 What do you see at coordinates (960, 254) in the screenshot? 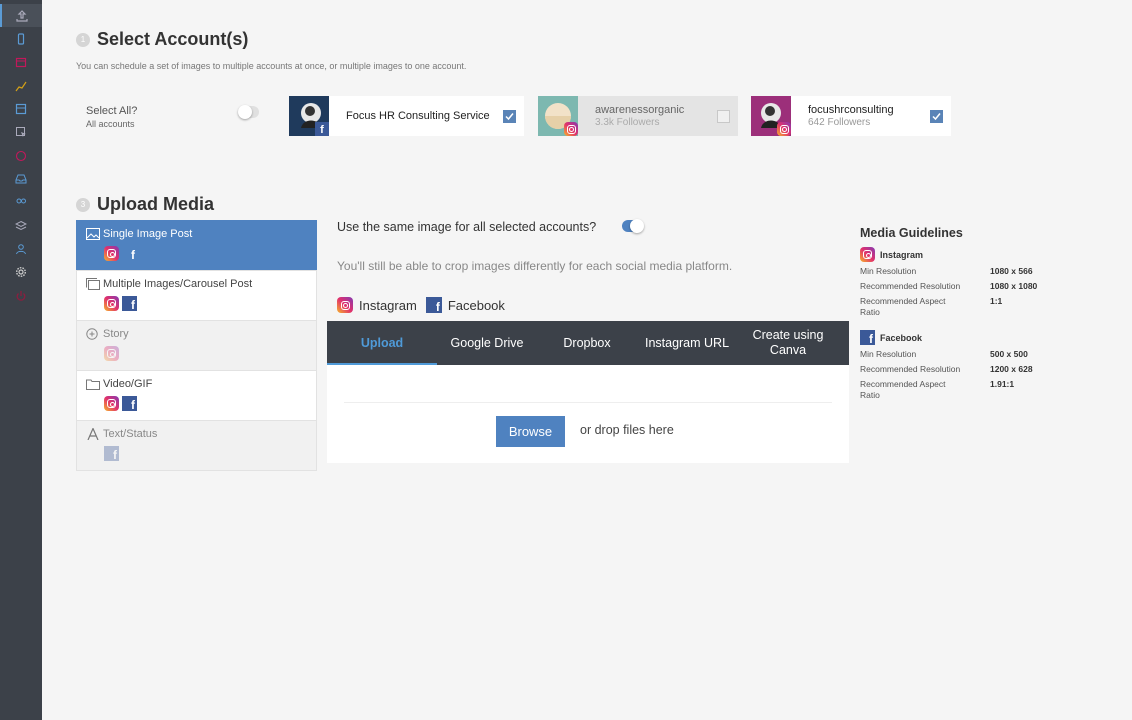
I see `guidelines-instagram-header: Instagram` at bounding box center [960, 254].